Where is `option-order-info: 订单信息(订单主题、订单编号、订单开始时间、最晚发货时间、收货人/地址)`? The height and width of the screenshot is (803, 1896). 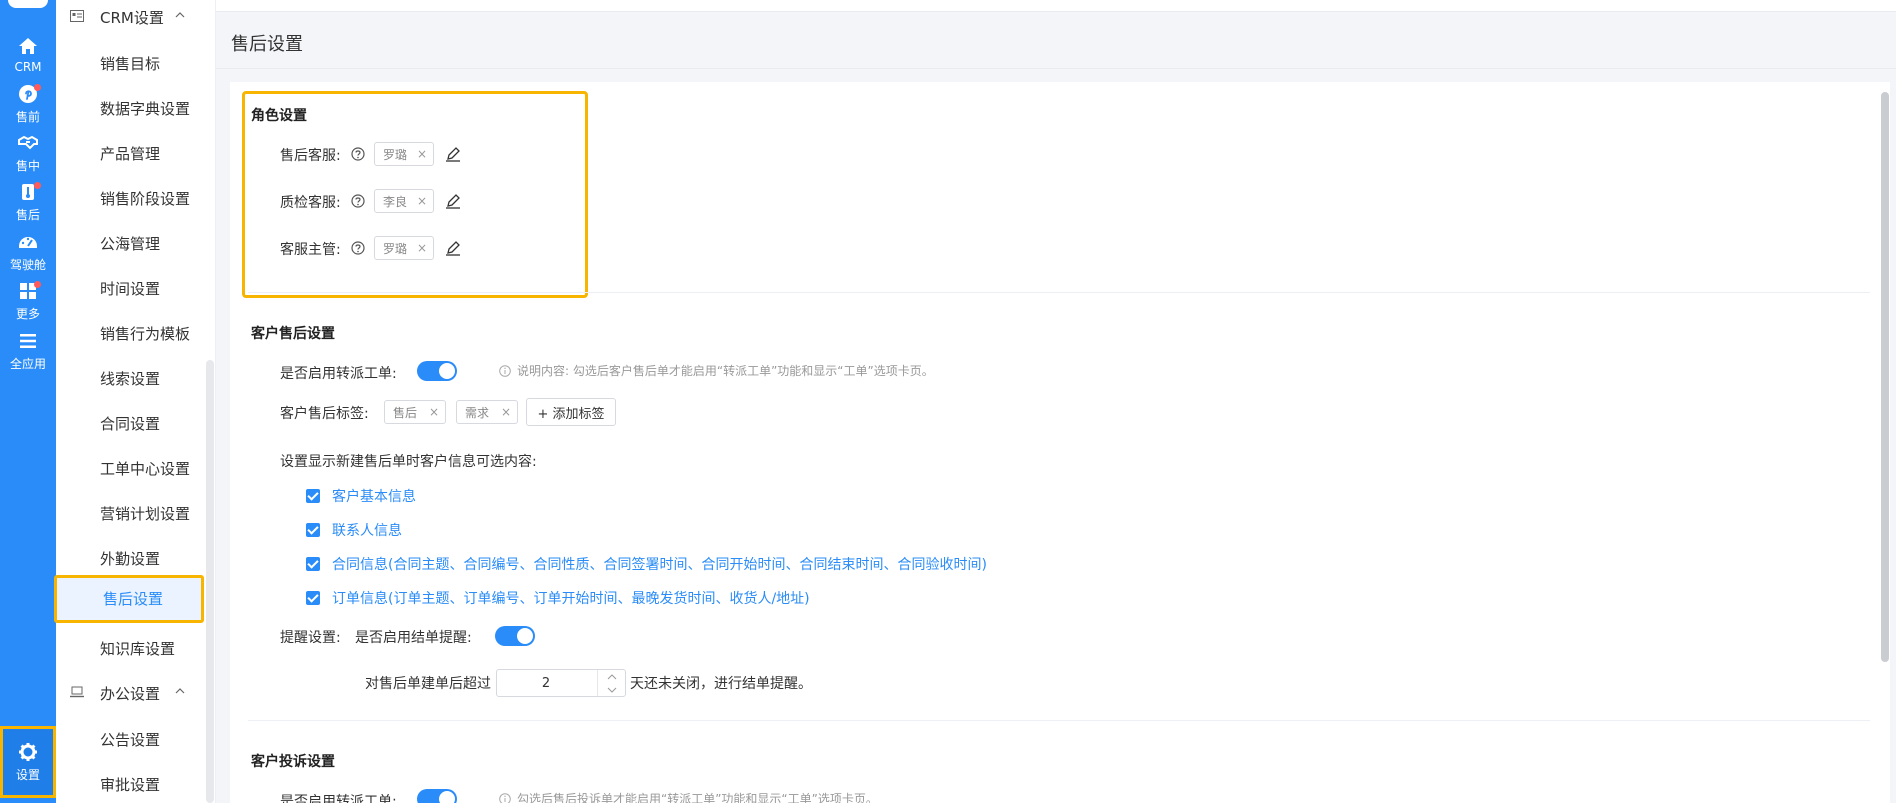
option-order-info: 订单信息(订单主题、订单编号、订单开始时间、最晚发货时间、收货人/地址) is located at coordinates (558, 598).